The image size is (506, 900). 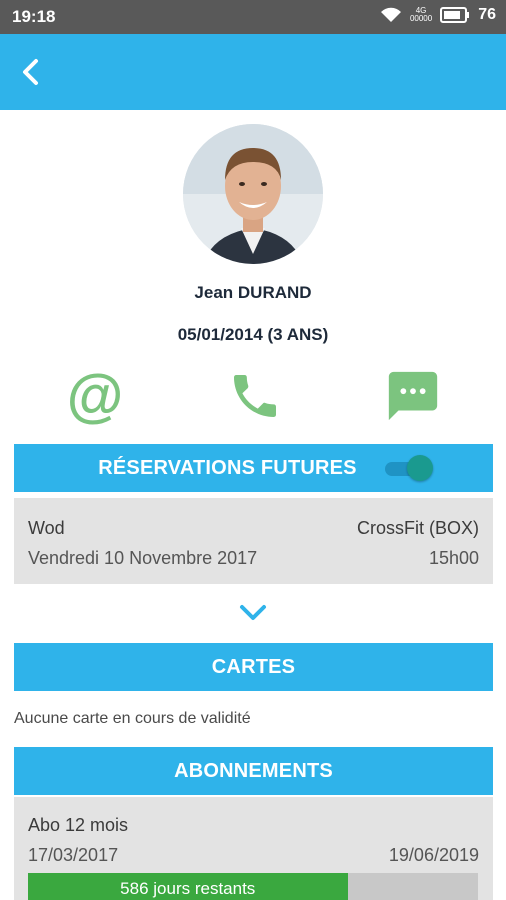 I want to click on call-button, so click(x=255, y=396).